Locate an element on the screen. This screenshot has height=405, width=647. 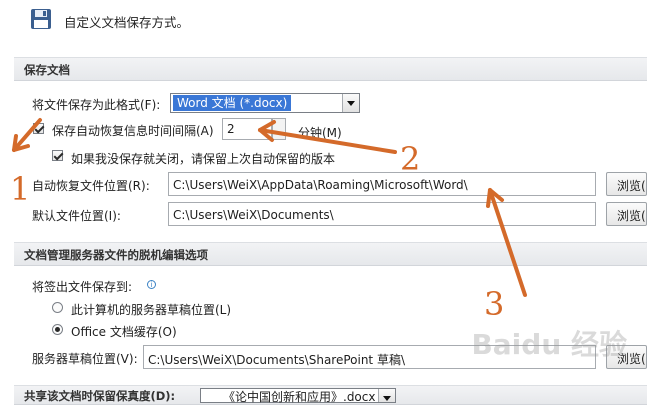
annotation-number-3: 3 is located at coordinates (494, 304).